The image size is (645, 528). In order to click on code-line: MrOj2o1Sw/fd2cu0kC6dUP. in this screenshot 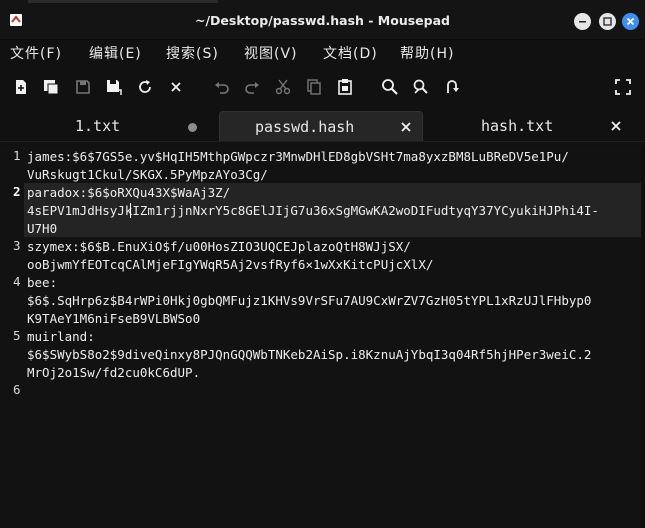, I will do `click(114, 372)`.